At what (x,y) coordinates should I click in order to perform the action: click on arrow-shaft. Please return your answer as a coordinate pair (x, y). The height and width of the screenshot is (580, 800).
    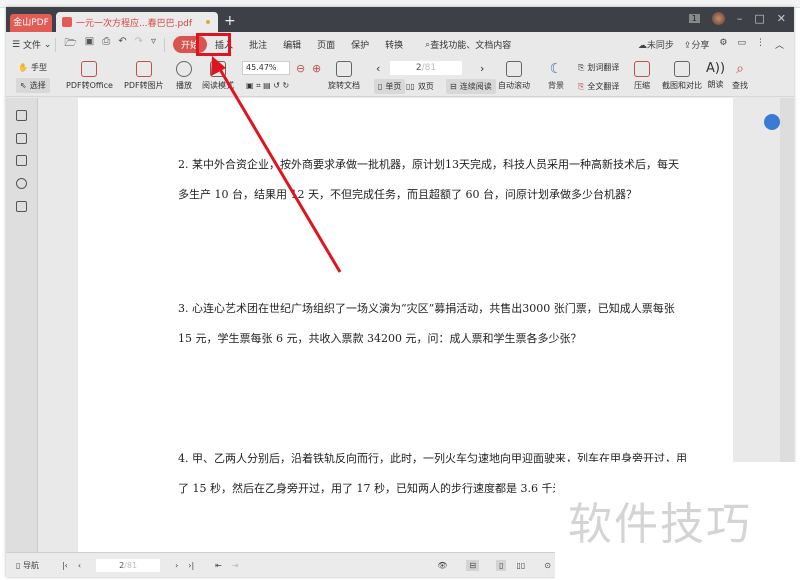
    Looking at the image, I should click on (279, 169).